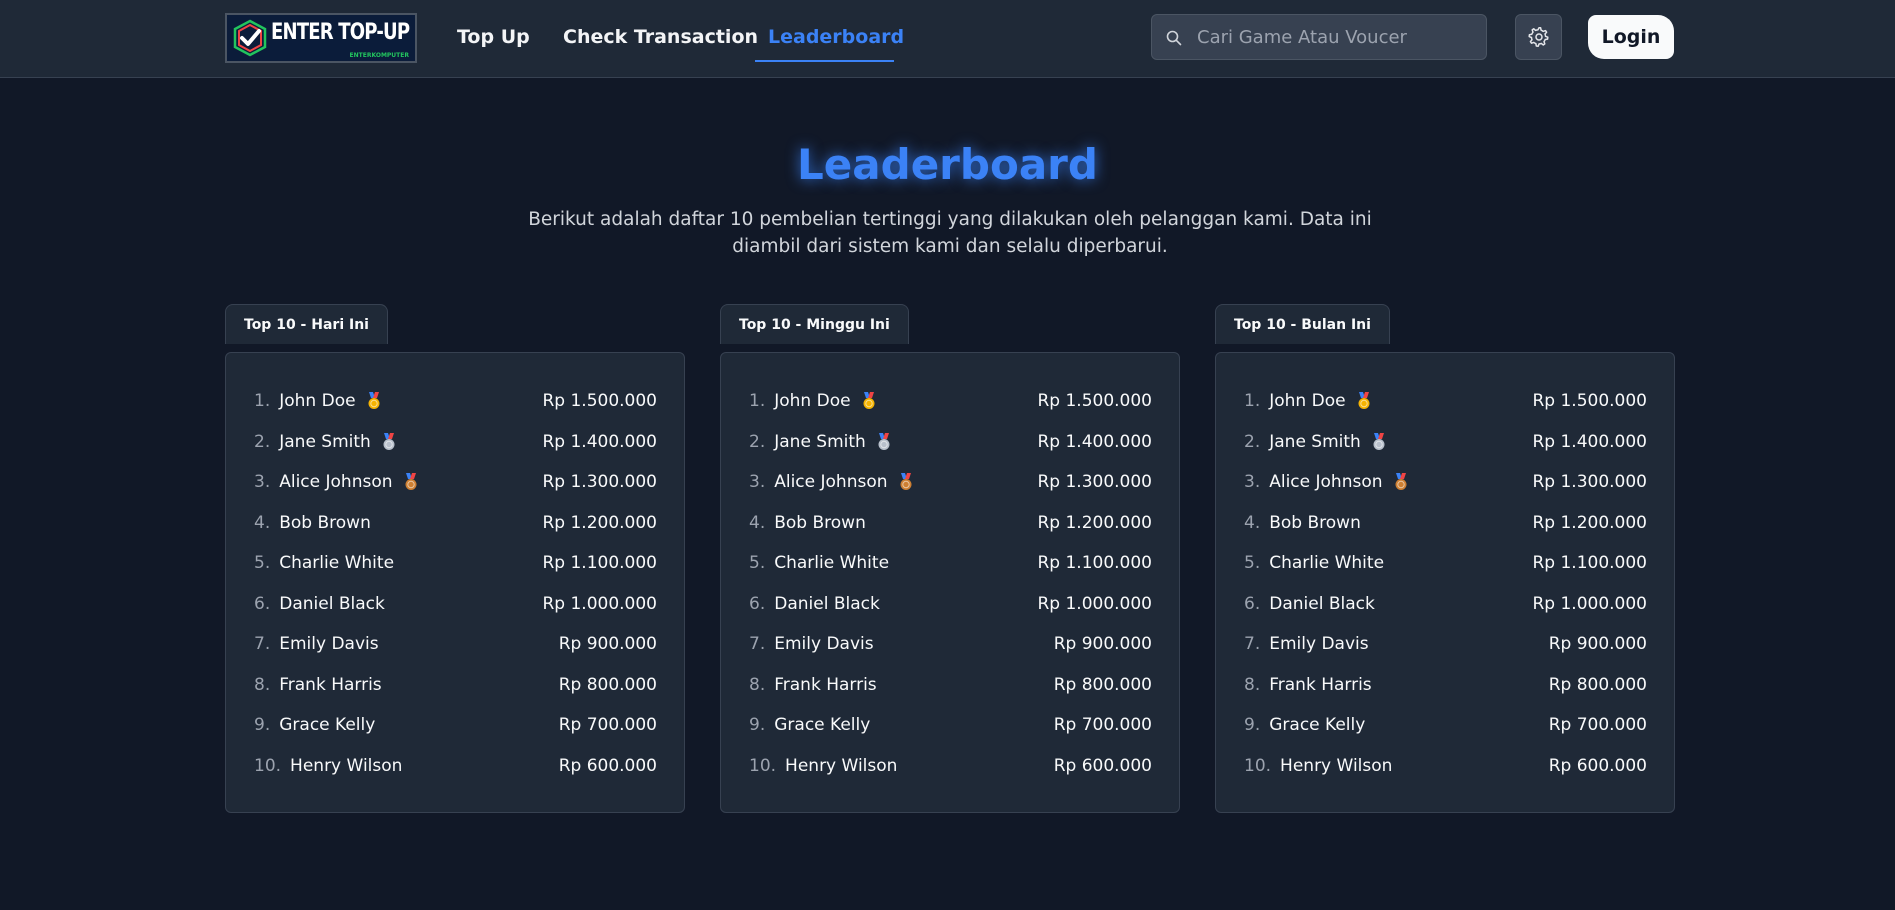  What do you see at coordinates (1445, 725) in the screenshot?
I see `list-item: 9. Grace Kelly Rp 700.000` at bounding box center [1445, 725].